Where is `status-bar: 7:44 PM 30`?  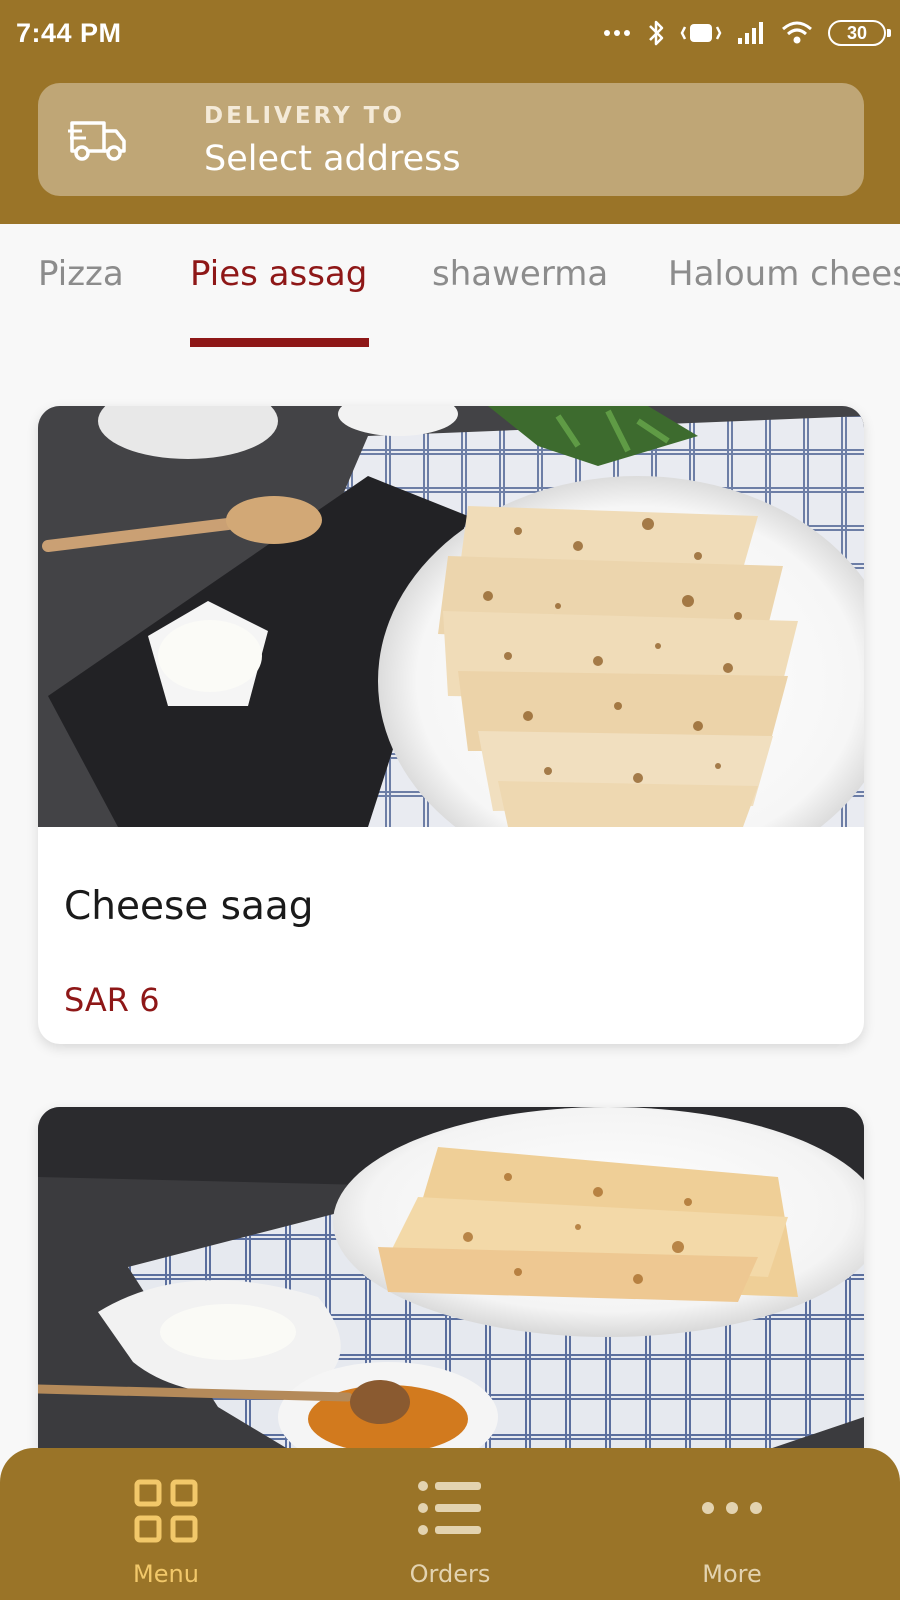
status-bar: 7:44 PM 30 is located at coordinates (450, 33).